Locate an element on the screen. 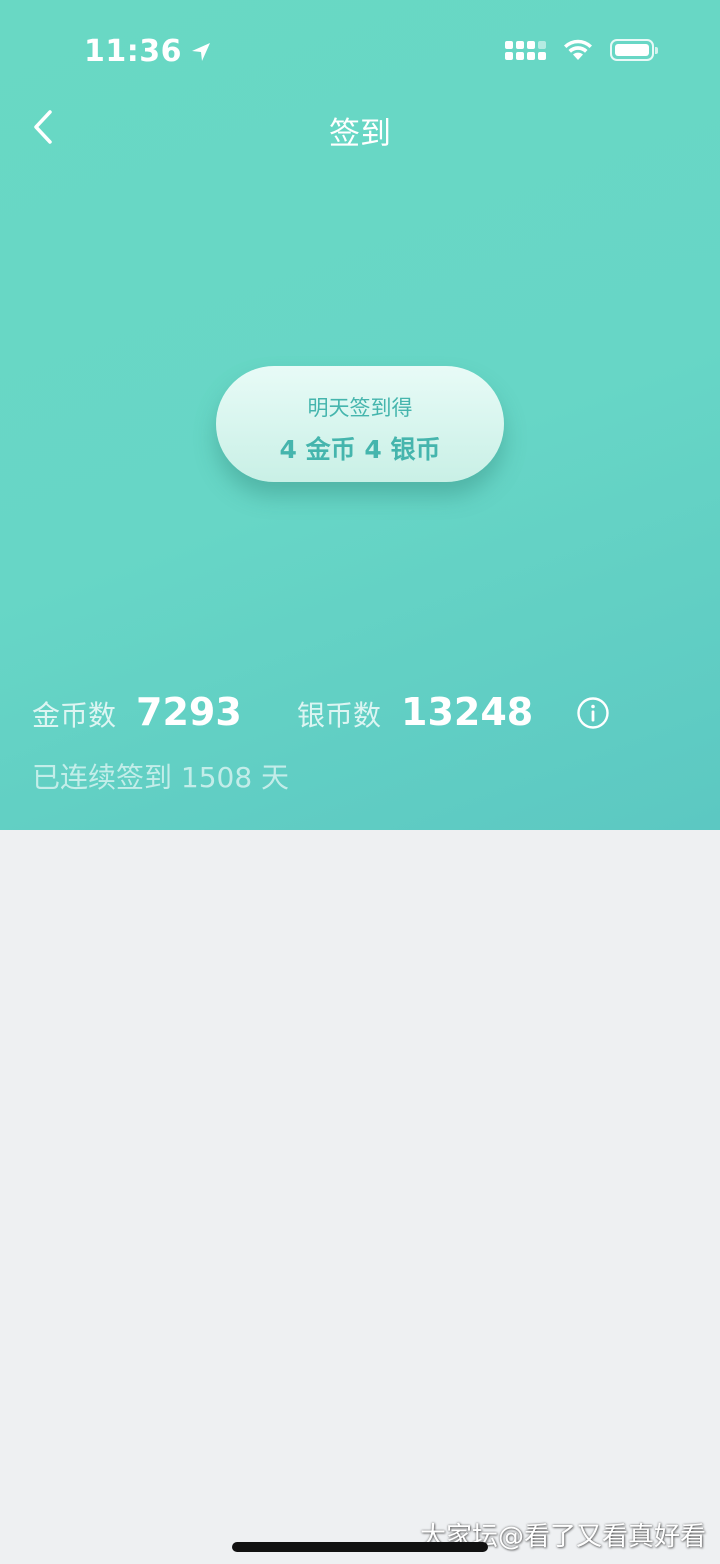 Image resolution: width=720 pixels, height=1564 pixels. gold-coin-stat: 金币数 7293 is located at coordinates (164, 712).